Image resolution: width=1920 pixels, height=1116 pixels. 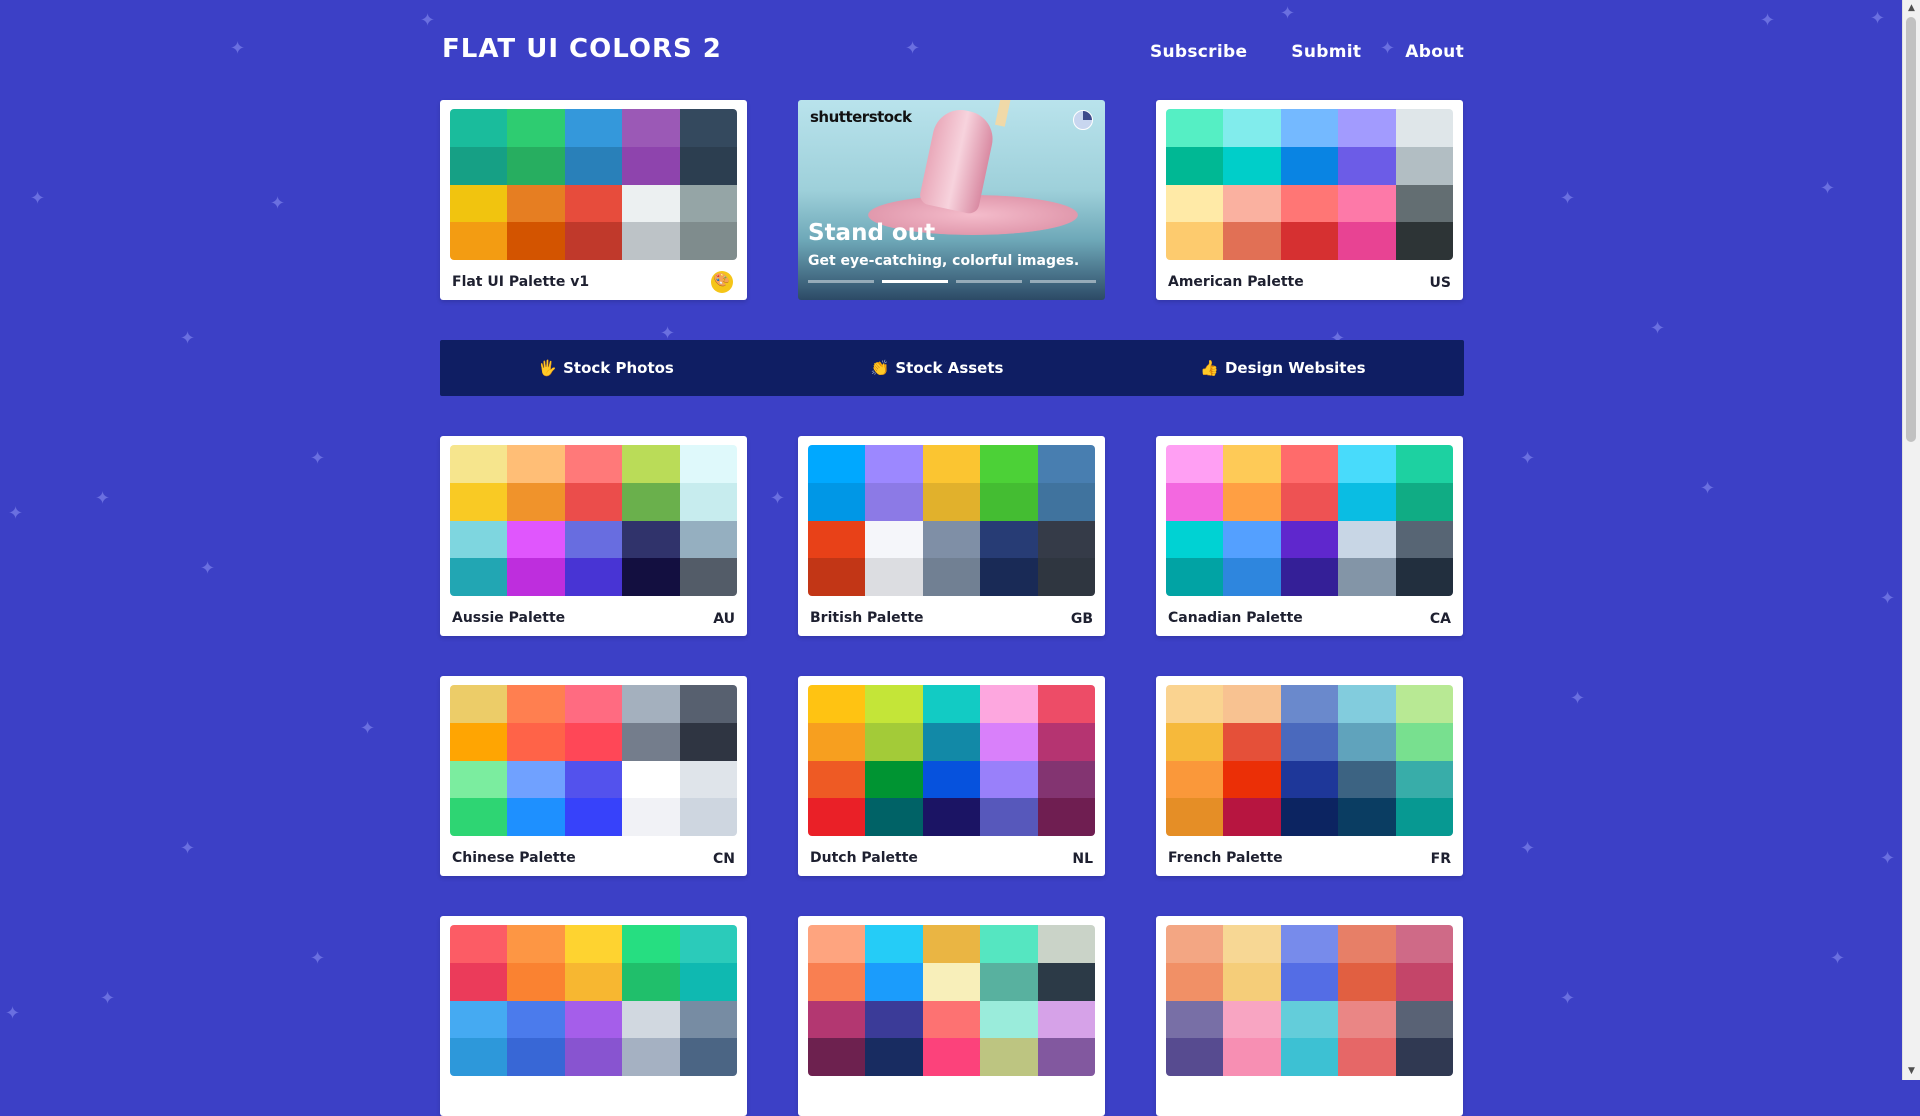 I want to click on site-logo: FLAT UI COLORS 2, so click(x=582, y=49).